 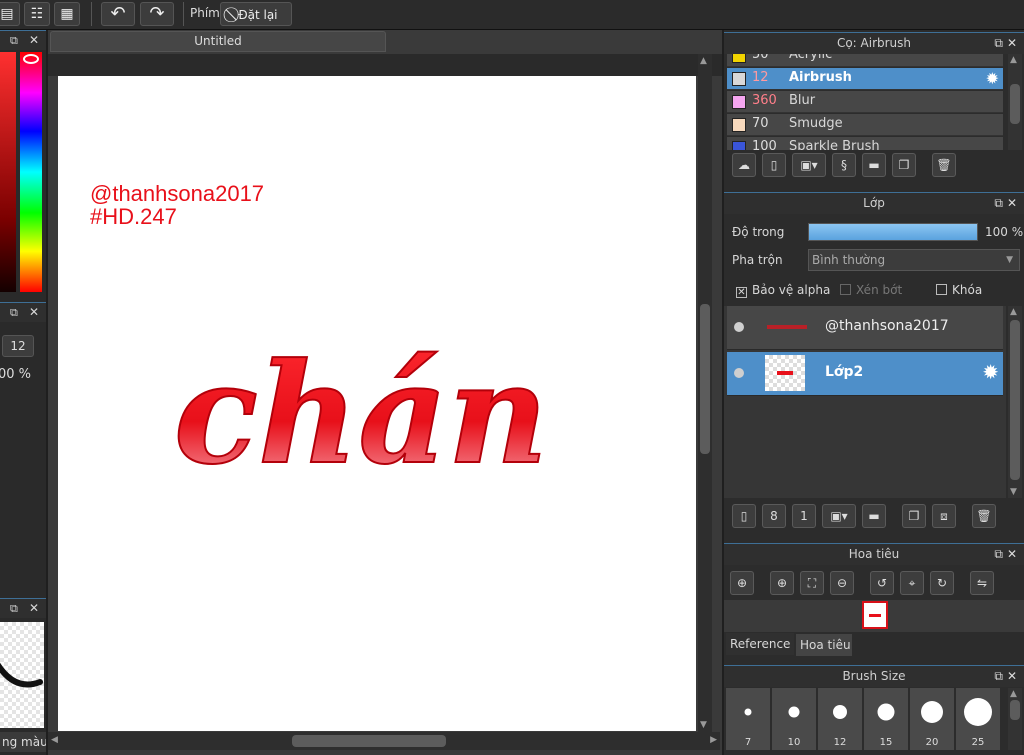 I want to click on new-layer-icon: ▯, so click(x=744, y=516).